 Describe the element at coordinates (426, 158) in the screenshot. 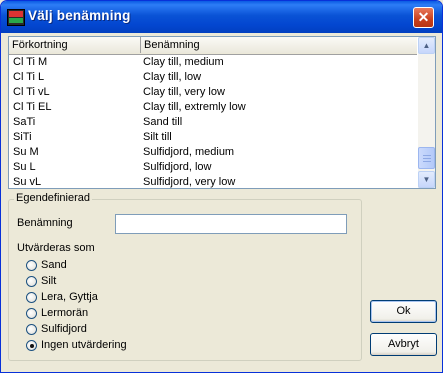

I see `scroll-thumb` at that location.